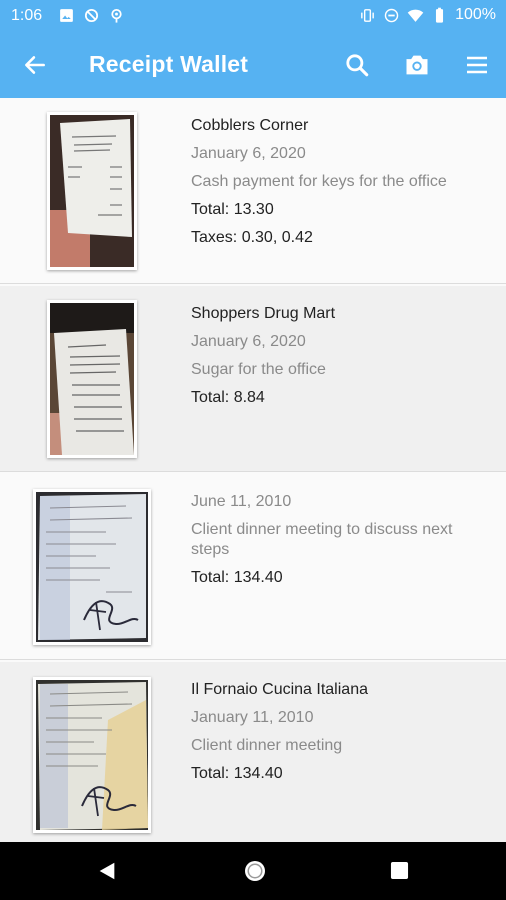  I want to click on battery-icon, so click(440, 15).